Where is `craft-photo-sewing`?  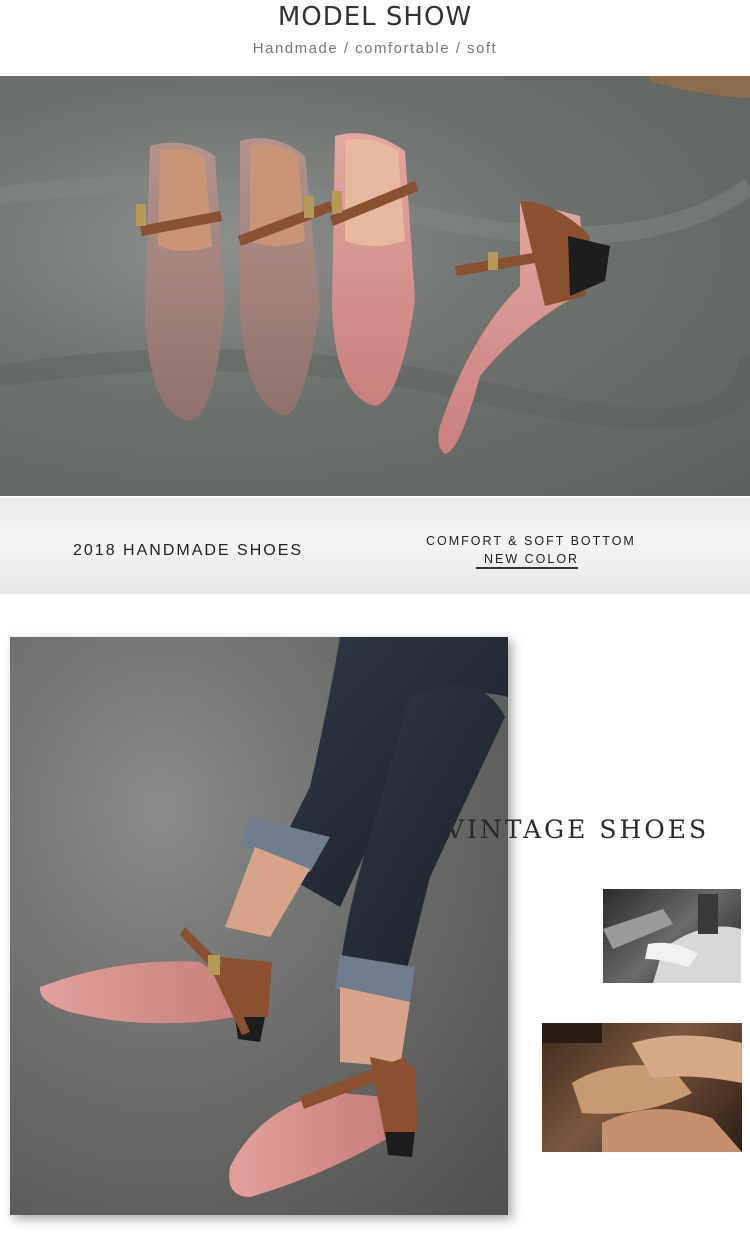
craft-photo-sewing is located at coordinates (672, 936).